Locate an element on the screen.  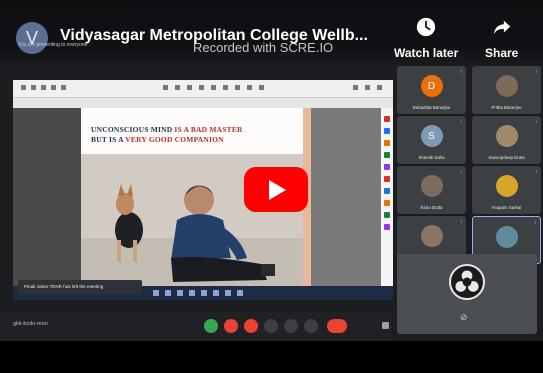
watch-later-label: Watch later is located at coordinates (426, 53).